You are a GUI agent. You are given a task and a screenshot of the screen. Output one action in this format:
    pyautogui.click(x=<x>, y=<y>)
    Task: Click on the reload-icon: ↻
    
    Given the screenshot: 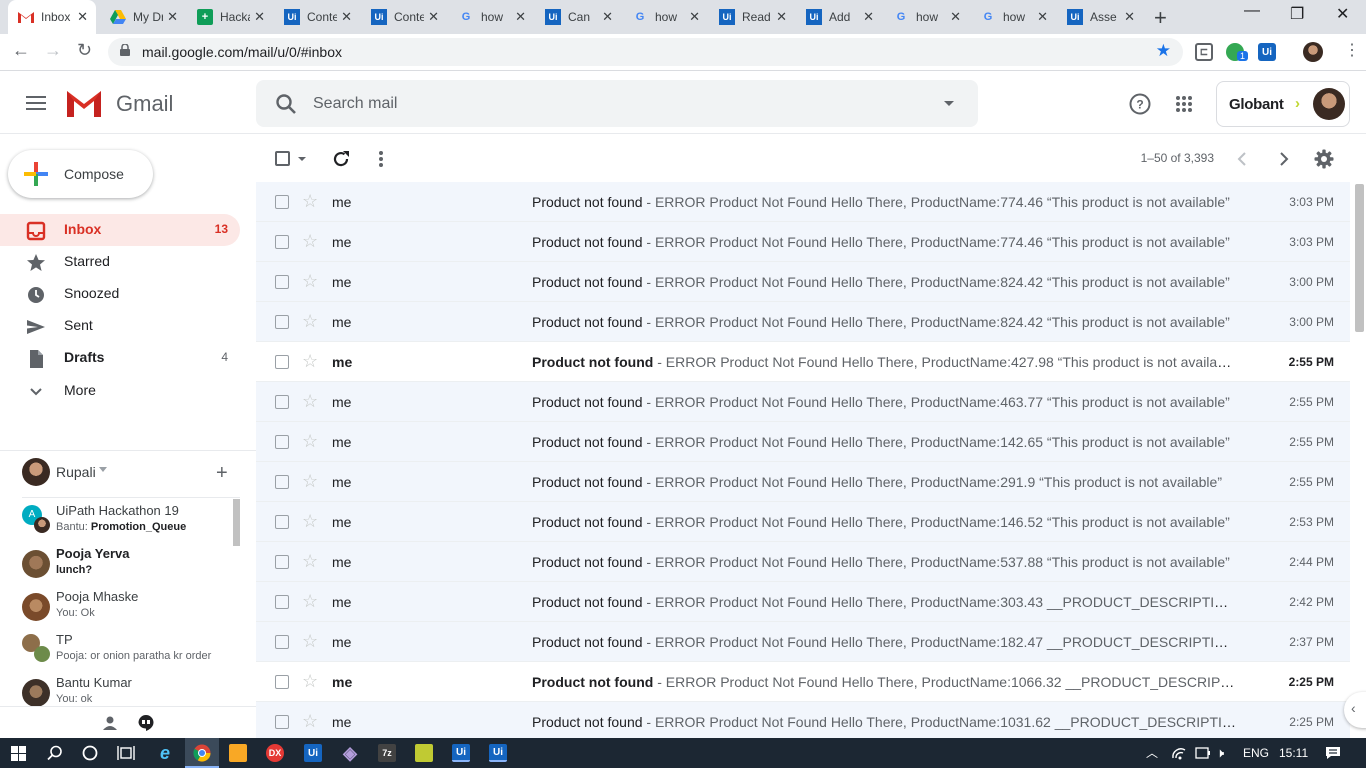 What is the action you would take?
    pyautogui.click(x=84, y=50)
    